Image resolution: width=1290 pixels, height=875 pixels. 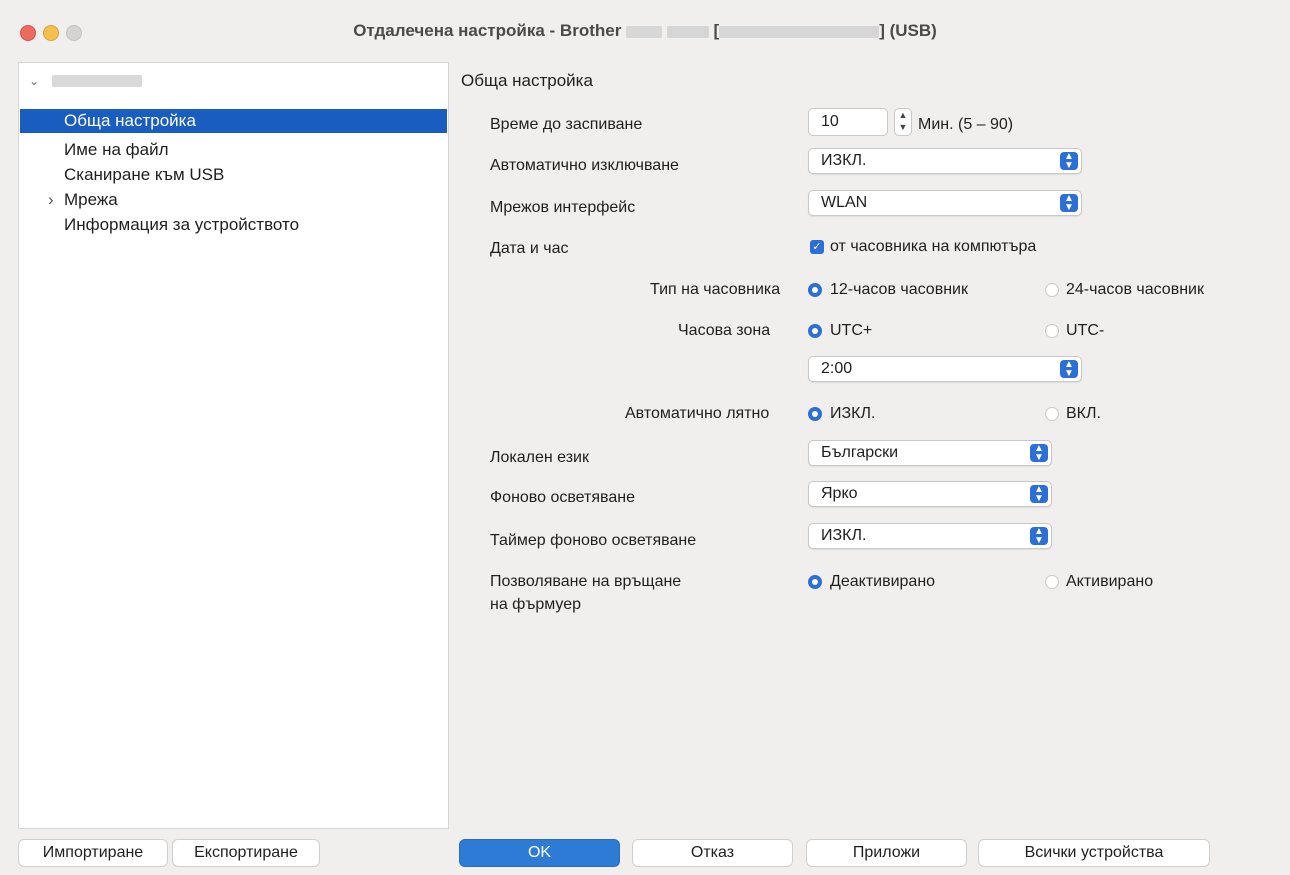 I want to click on section-title: Обща настройка, so click(x=527, y=80).